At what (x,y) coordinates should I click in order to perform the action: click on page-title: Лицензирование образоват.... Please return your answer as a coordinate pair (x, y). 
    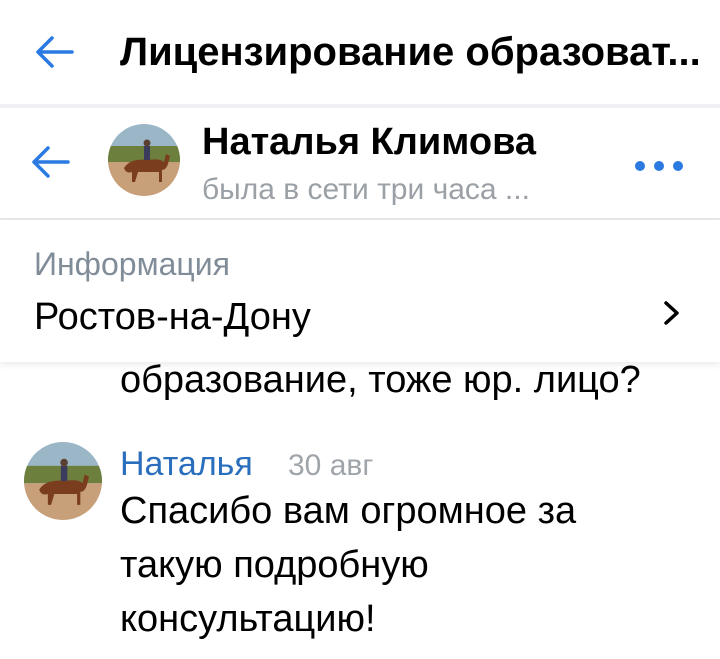
    Looking at the image, I should click on (410, 52).